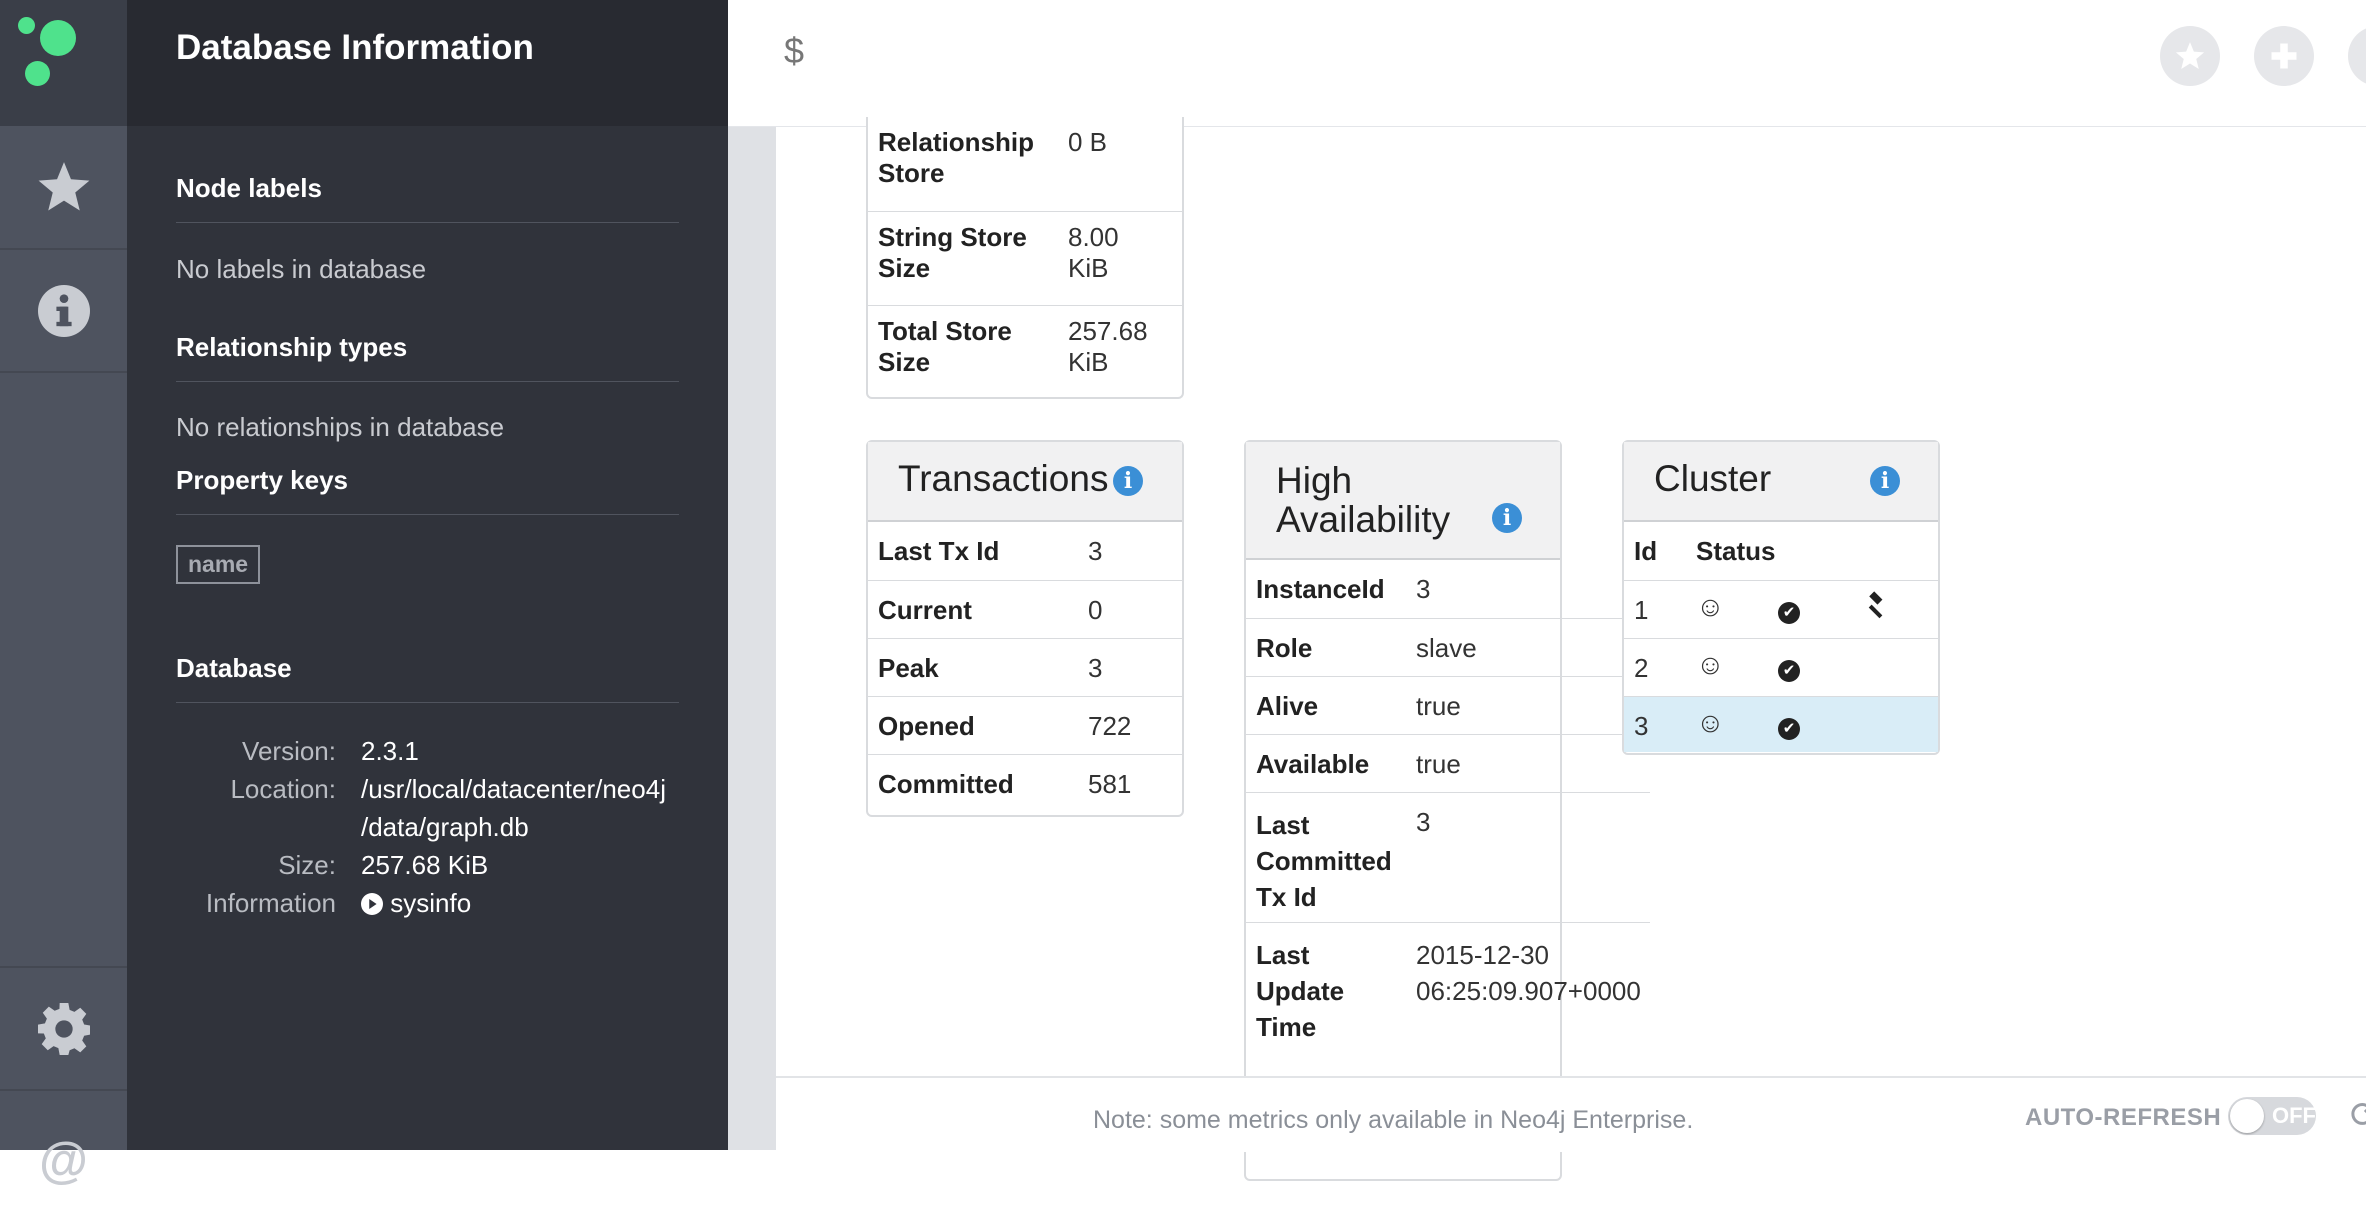 This screenshot has height=1210, width=2366. Describe the element at coordinates (445, 827) in the screenshot. I see `location-value-line2: /data/graph.db` at that location.